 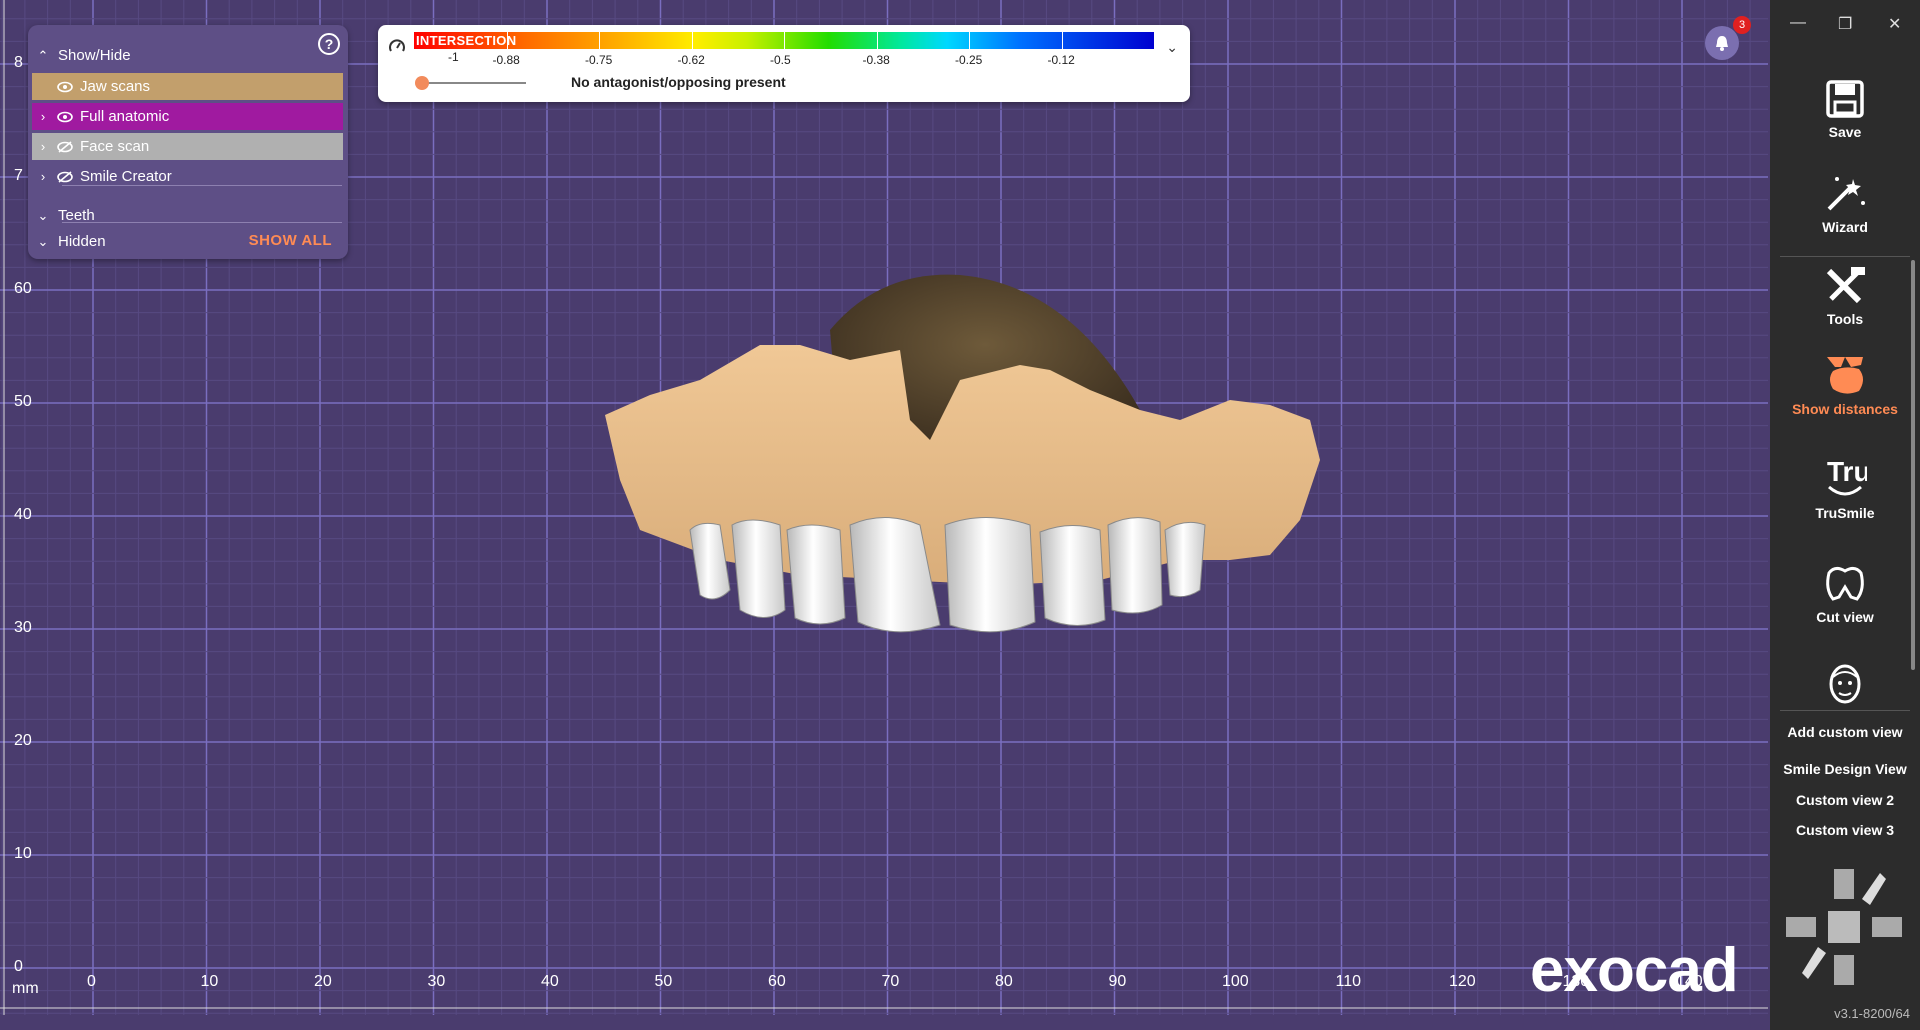 I want to click on view-custom-3: Custom view 3, so click(x=1845, y=830).